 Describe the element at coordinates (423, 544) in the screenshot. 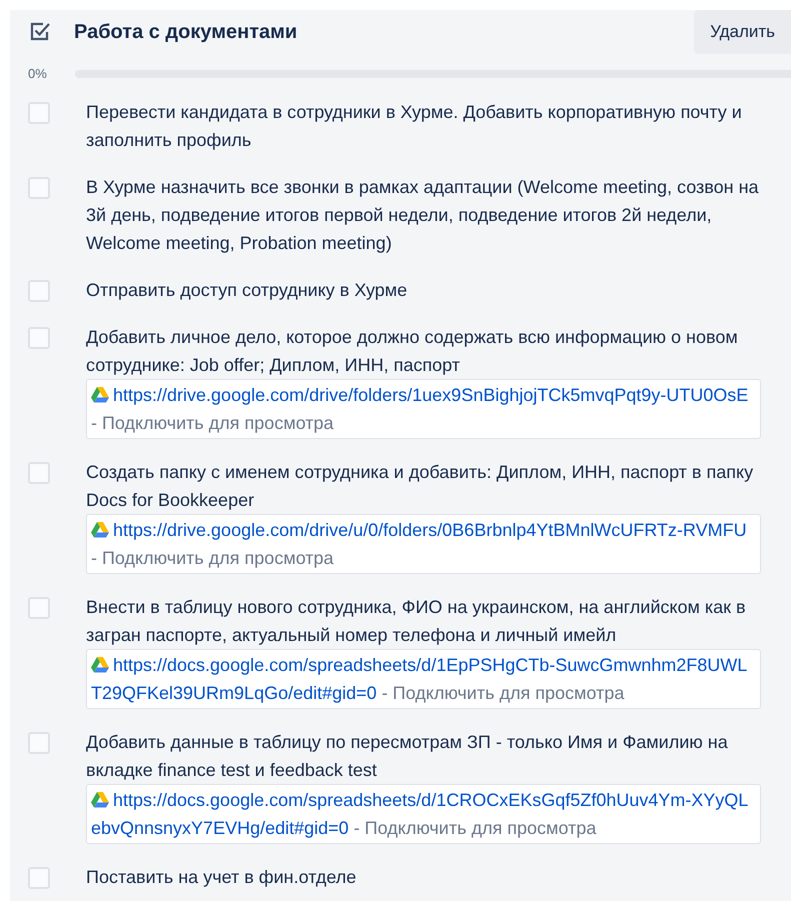

I see `drive-link: https://drive.google.com/drive/u/0/folders/0B6Brbnlp4YtBMnlWcUFRTz-RVMFU - Подключить для просмотра` at that location.